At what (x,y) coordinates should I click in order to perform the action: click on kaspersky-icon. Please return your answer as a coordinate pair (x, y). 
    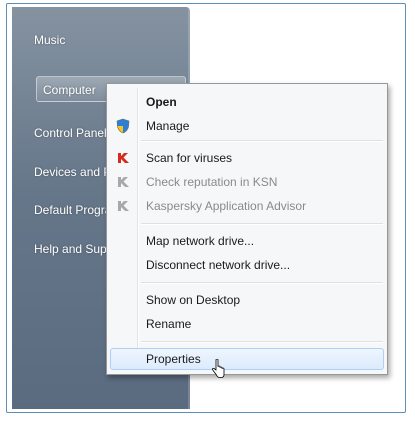
    Looking at the image, I should click on (123, 158).